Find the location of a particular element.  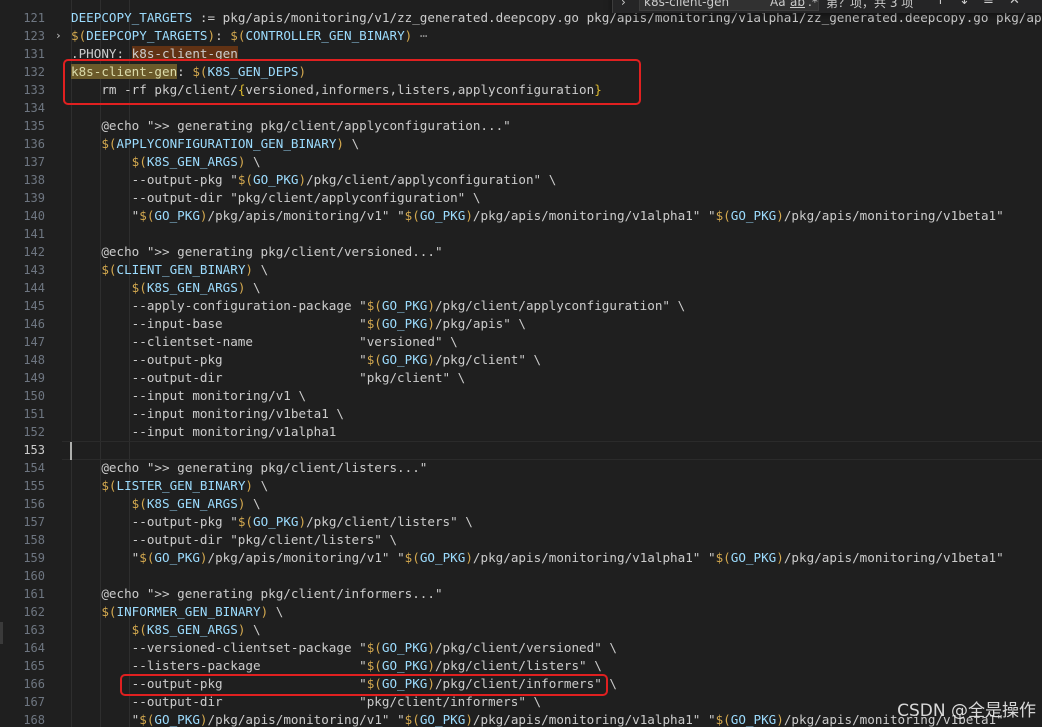

line-number: 141 is located at coordinates (34, 234).